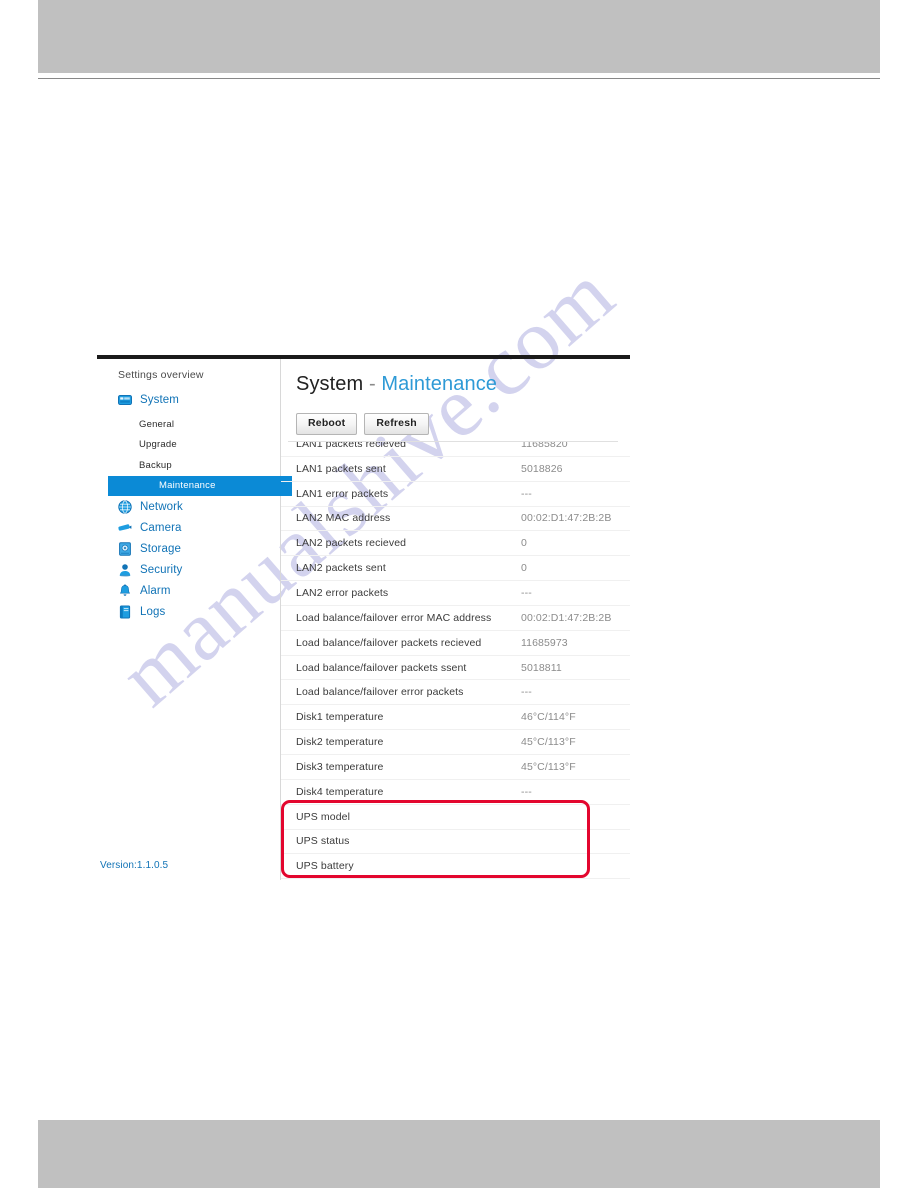 Image resolution: width=918 pixels, height=1188 pixels. Describe the element at coordinates (189, 399) in the screenshot. I see `sidebar-item-system: System` at that location.